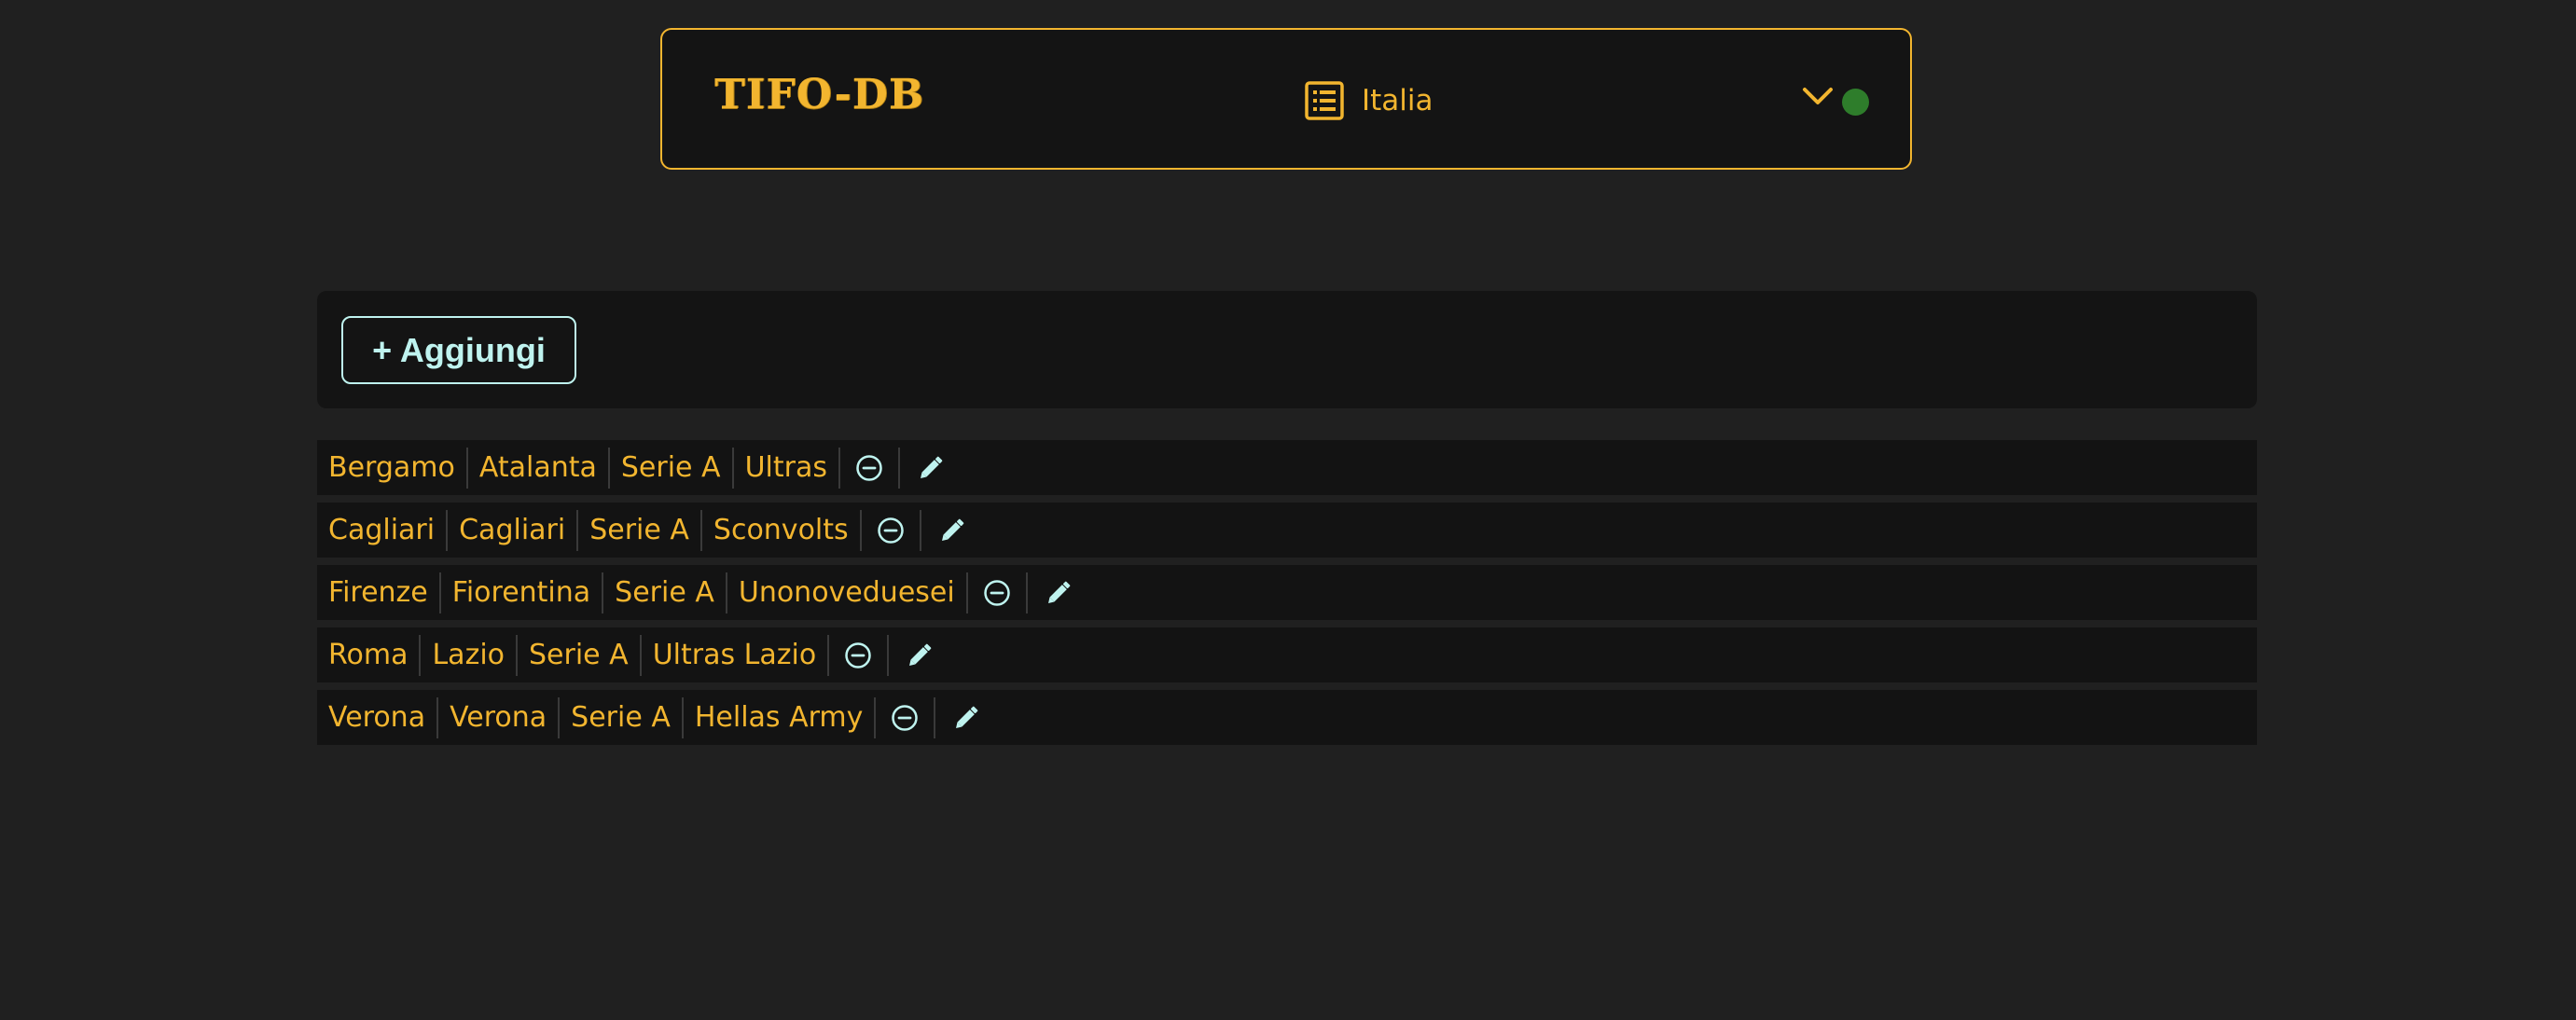 The height and width of the screenshot is (1020, 2576). Describe the element at coordinates (1818, 97) in the screenshot. I see `chevron-down-icon` at that location.